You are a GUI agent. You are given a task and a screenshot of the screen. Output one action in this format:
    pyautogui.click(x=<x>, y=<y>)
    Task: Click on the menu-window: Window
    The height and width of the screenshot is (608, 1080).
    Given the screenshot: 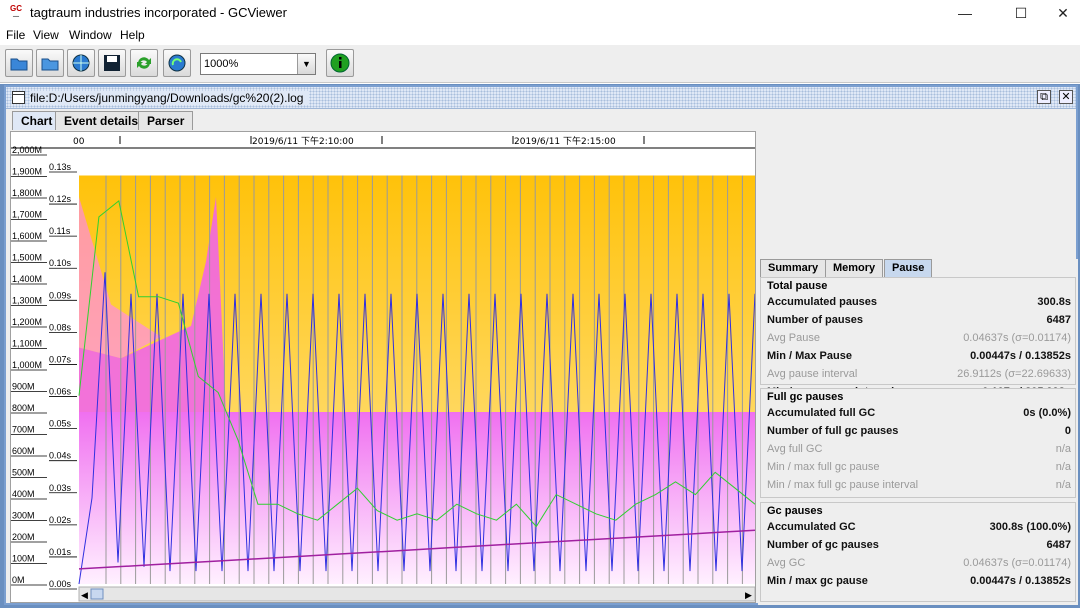 What is the action you would take?
    pyautogui.click(x=90, y=35)
    